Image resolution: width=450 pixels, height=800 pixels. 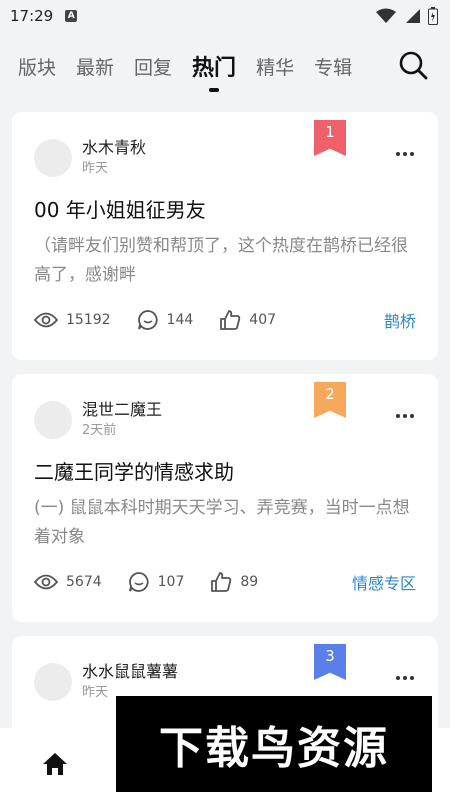 I want to click on likes-stat: 407, so click(x=247, y=320).